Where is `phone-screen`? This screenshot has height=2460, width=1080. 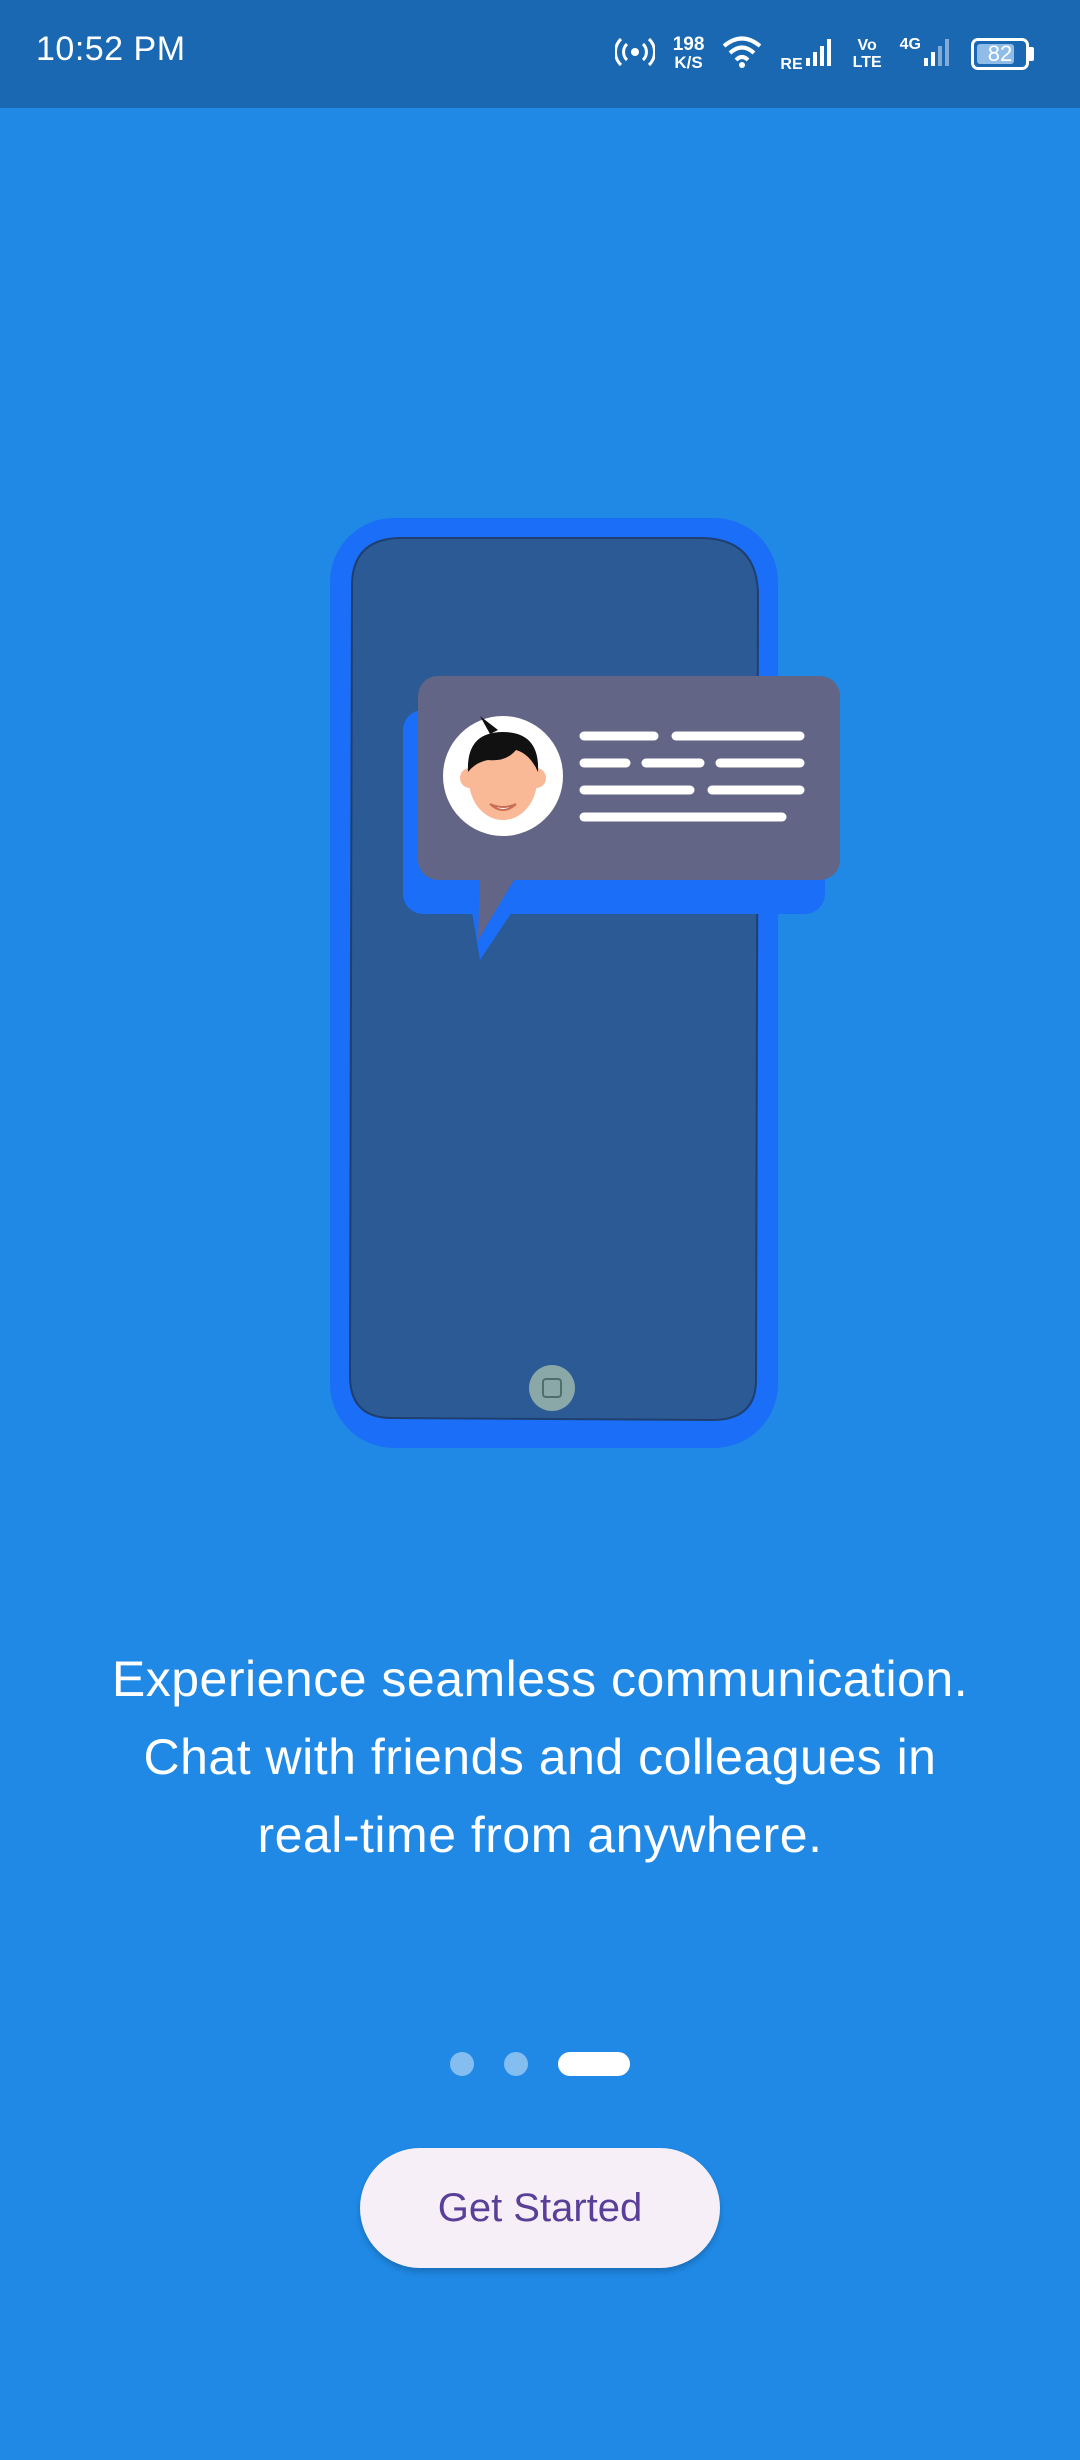
phone-screen is located at coordinates (554, 979).